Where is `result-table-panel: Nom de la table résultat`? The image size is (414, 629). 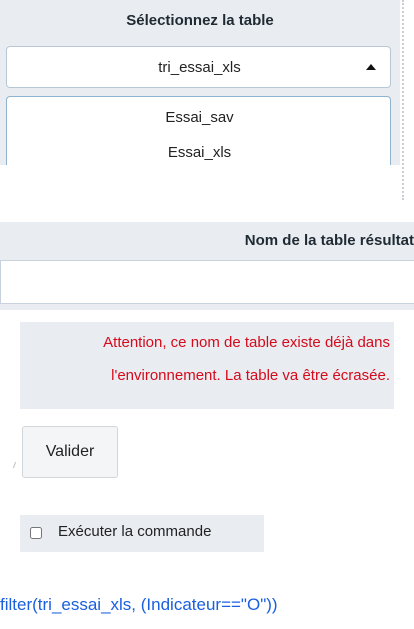
result-table-panel: Nom de la table résultat is located at coordinates (207, 266).